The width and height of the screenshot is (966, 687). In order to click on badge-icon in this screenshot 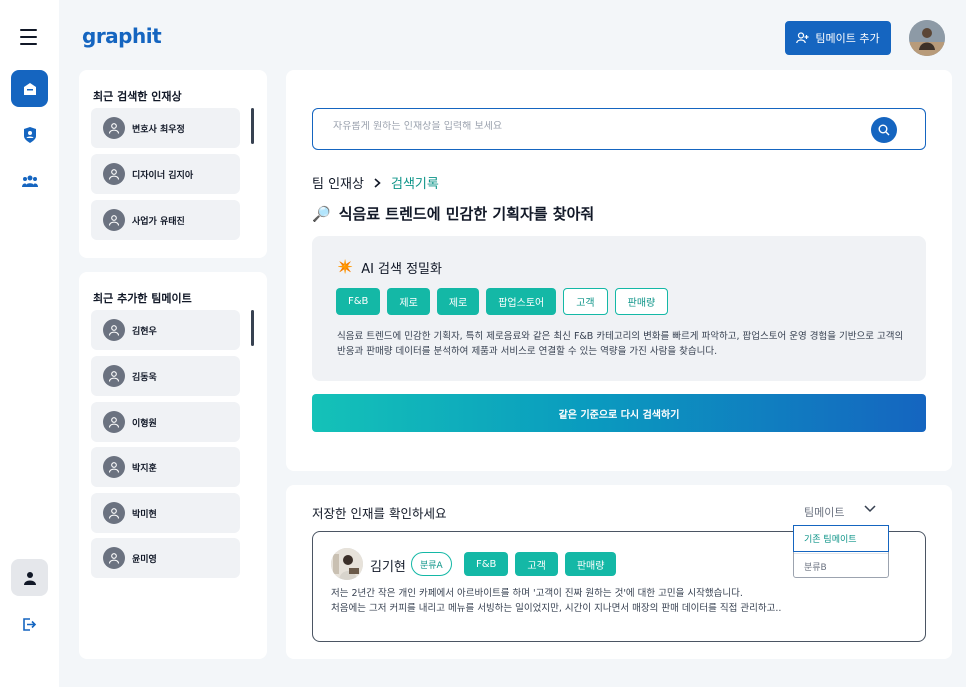, I will do `click(29, 134)`.